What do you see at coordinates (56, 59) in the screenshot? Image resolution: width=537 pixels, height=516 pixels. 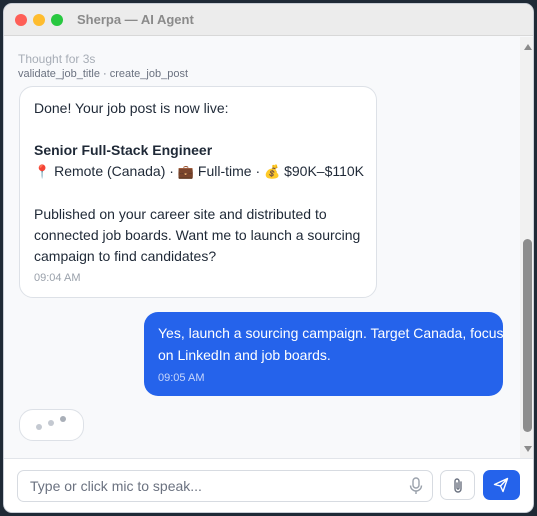 I see `thought-duration: Thought for 3s` at bounding box center [56, 59].